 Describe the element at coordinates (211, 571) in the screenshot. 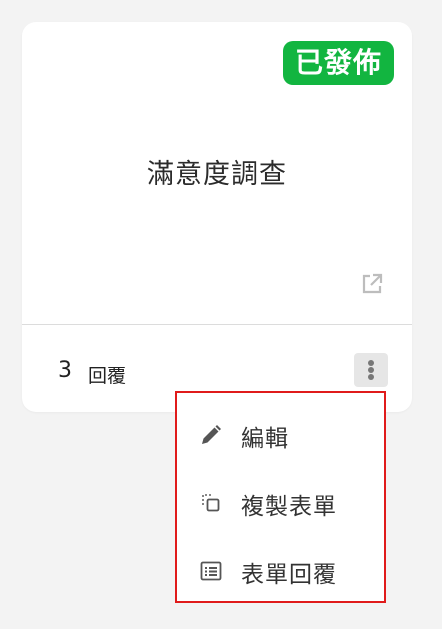

I see `list-icon` at that location.